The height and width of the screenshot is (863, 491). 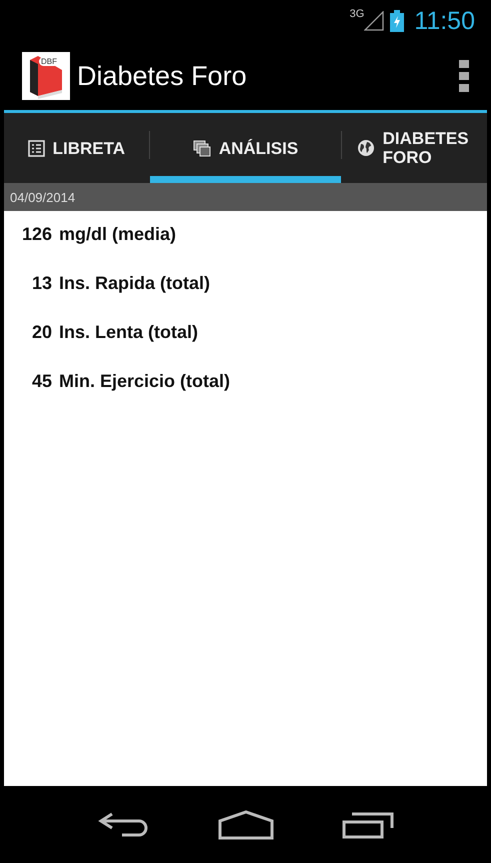 I want to click on clock-time: 11:50, so click(x=444, y=21).